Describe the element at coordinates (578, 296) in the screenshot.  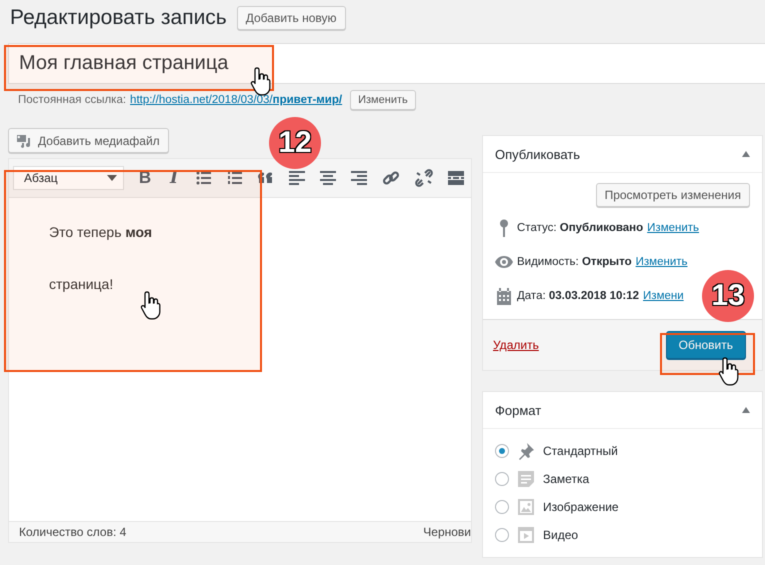
I see `date-text: Дата: 03.03.2018 10:12` at that location.